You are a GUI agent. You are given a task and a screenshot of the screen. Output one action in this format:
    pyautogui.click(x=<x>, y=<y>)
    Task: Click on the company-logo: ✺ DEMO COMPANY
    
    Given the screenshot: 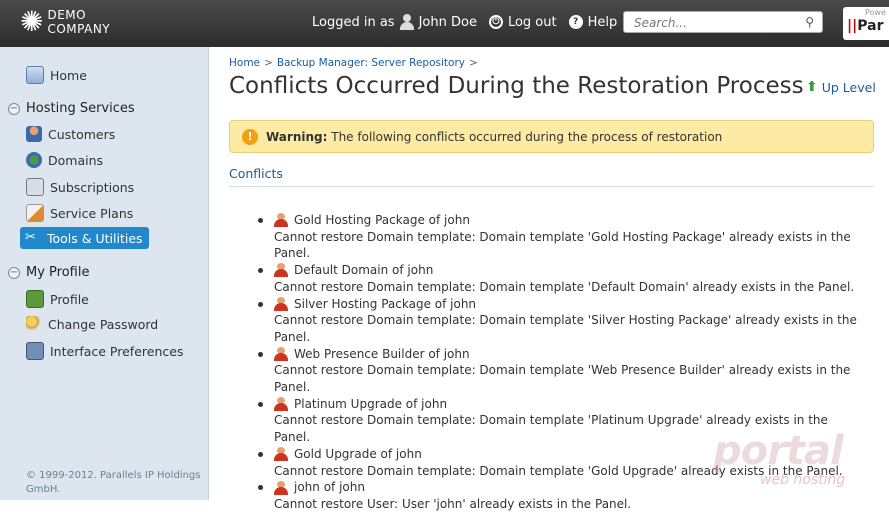 What is the action you would take?
    pyautogui.click(x=65, y=21)
    